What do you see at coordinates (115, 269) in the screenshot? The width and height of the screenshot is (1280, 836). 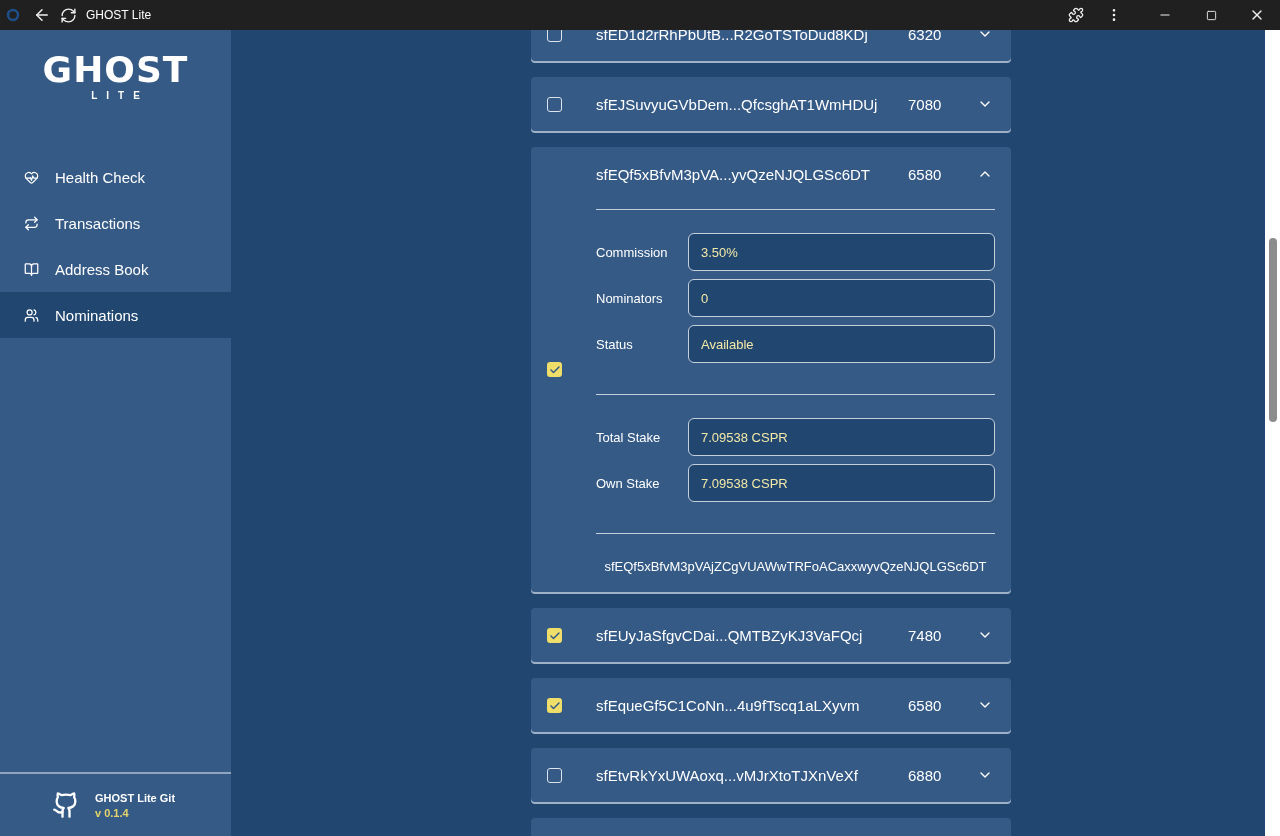 I see `nav-item: Address Book` at bounding box center [115, 269].